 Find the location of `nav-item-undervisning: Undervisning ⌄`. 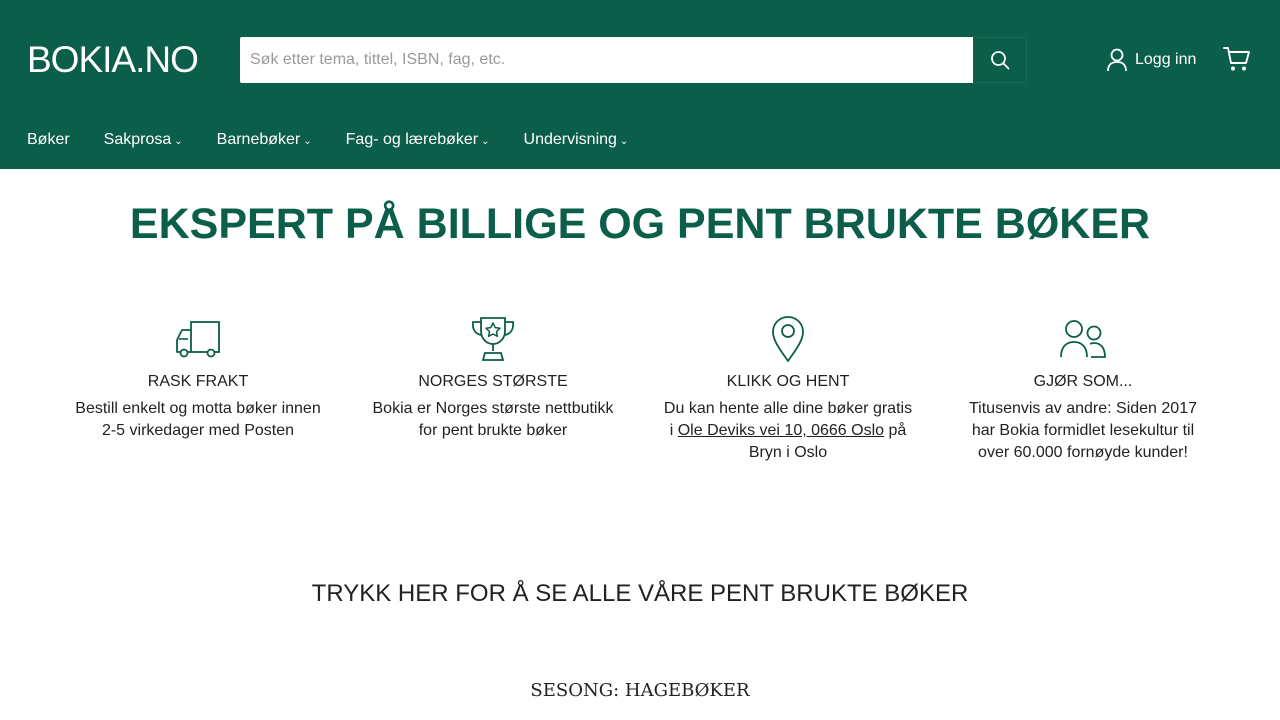

nav-item-undervisning: Undervisning ⌄ is located at coordinates (576, 140).